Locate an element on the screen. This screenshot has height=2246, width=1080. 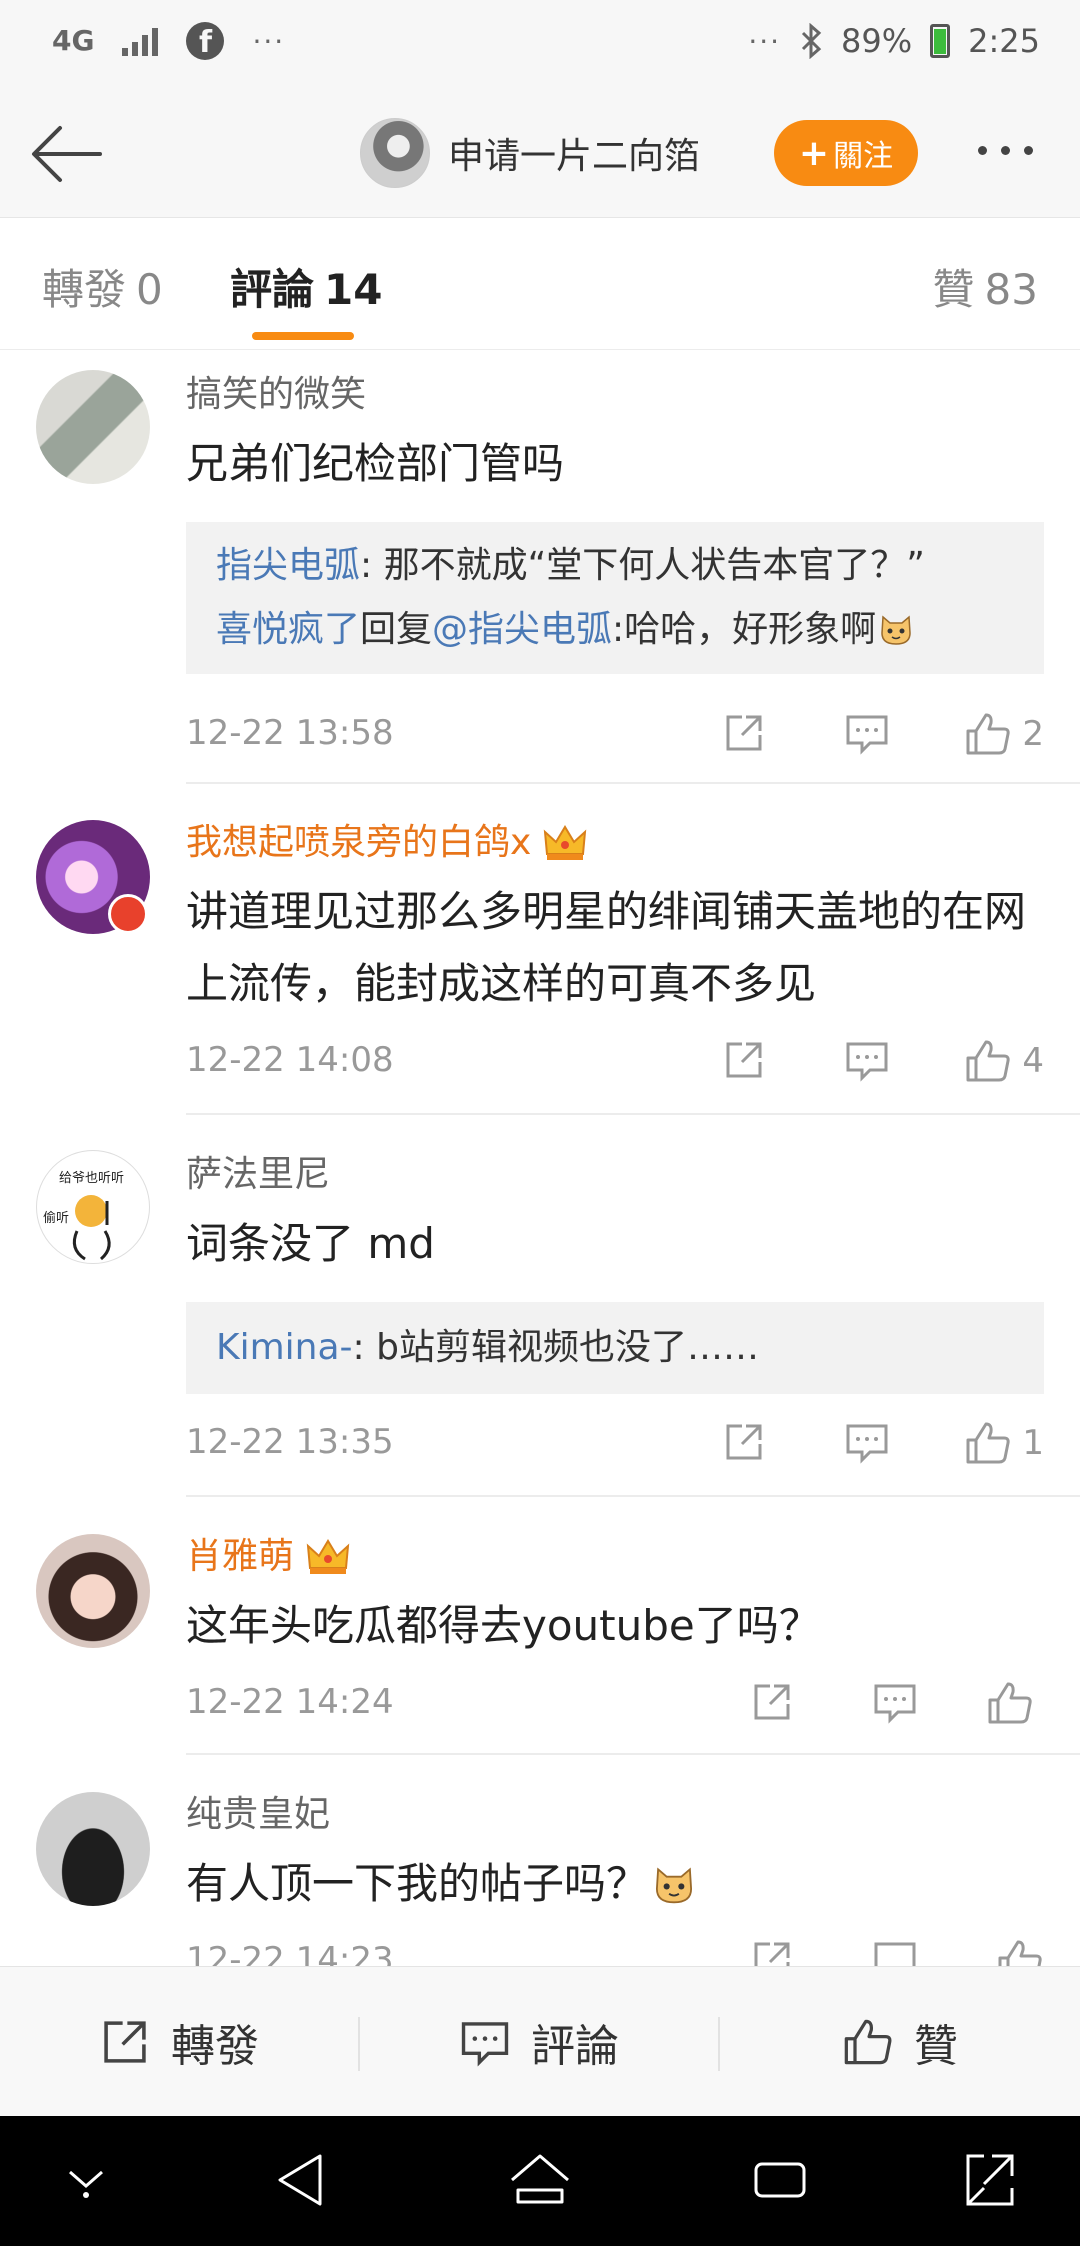
plus-icon: + is located at coordinates (814, 153).